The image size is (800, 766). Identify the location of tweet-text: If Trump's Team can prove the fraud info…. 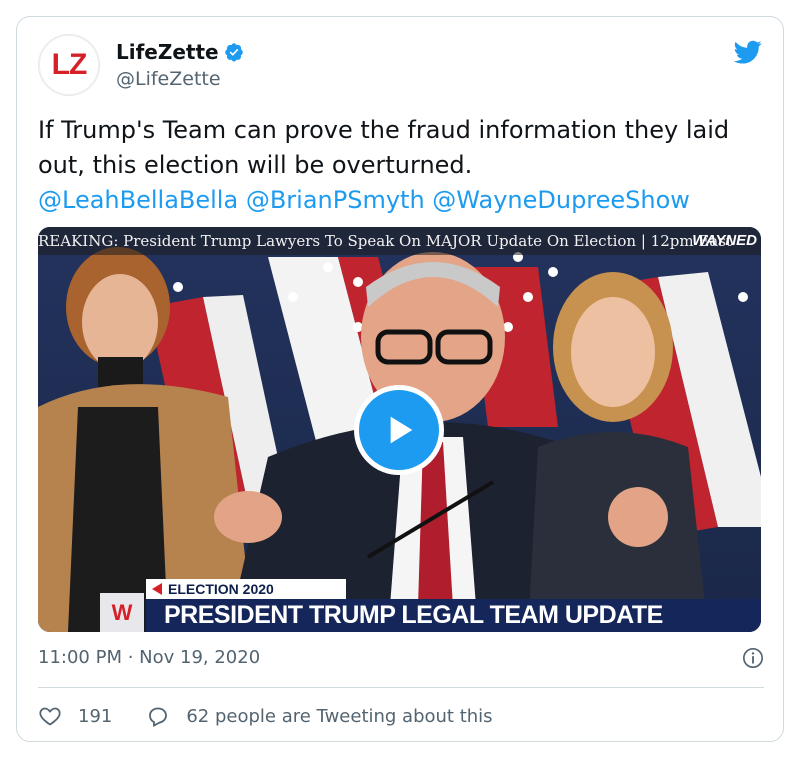
(403, 165).